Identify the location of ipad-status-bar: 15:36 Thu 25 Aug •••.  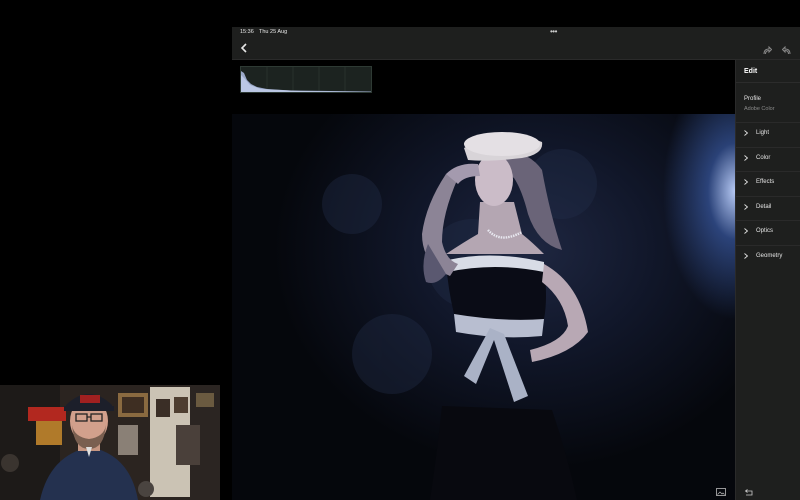
(516, 32).